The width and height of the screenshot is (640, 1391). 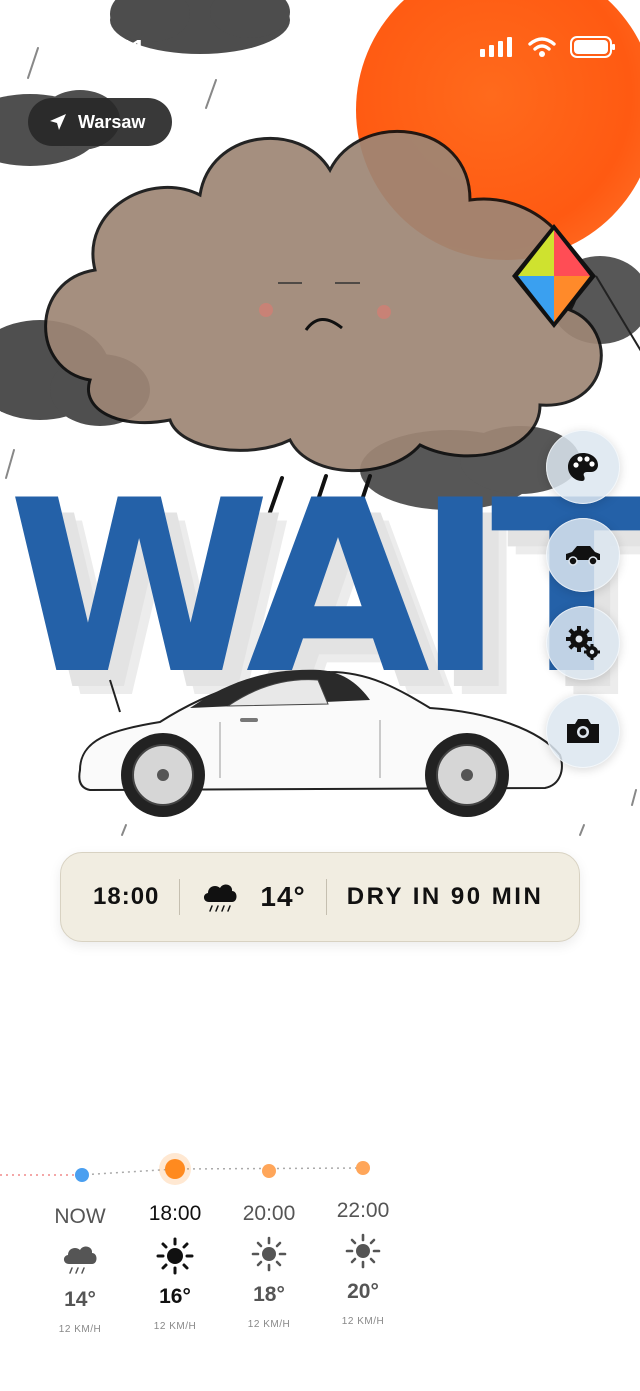 I want to click on card-time: 18:00, so click(x=126, y=896).